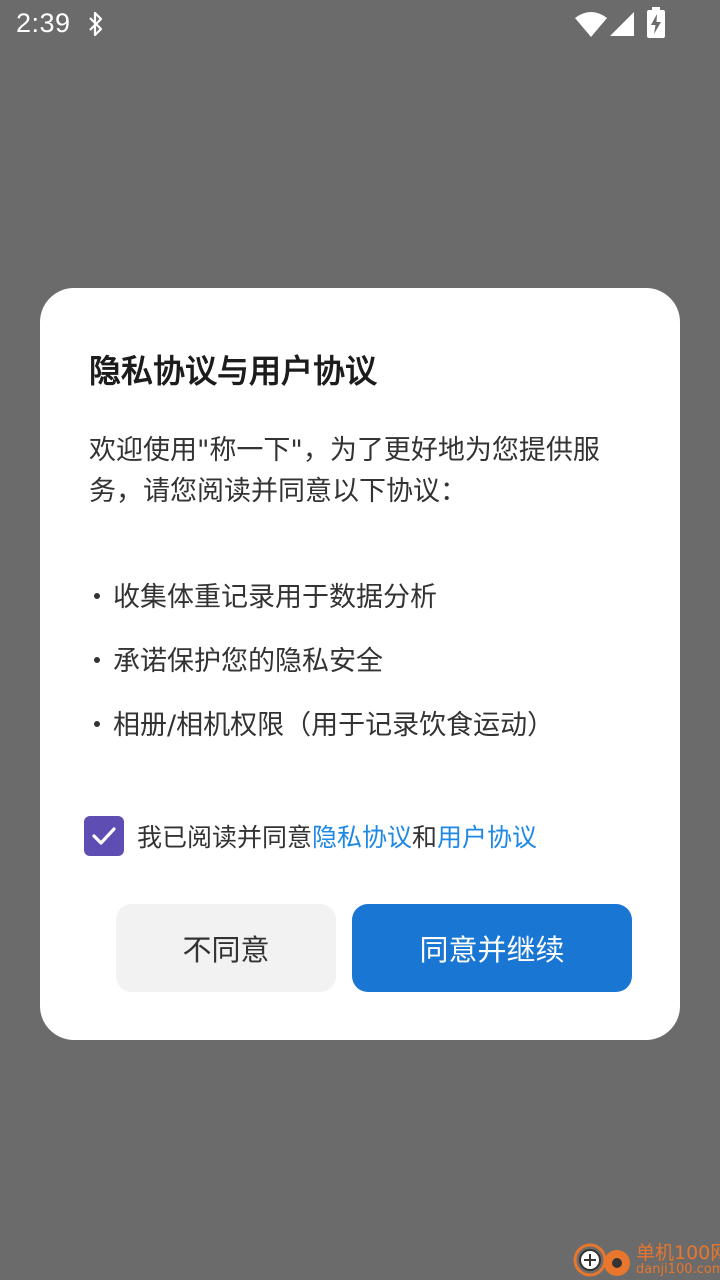 The width and height of the screenshot is (720, 1280). I want to click on dialog-intro: 欢迎使用"称一下"，为了更好地为您提供服务，请您阅读并同意以下协议：, so click(344, 471).